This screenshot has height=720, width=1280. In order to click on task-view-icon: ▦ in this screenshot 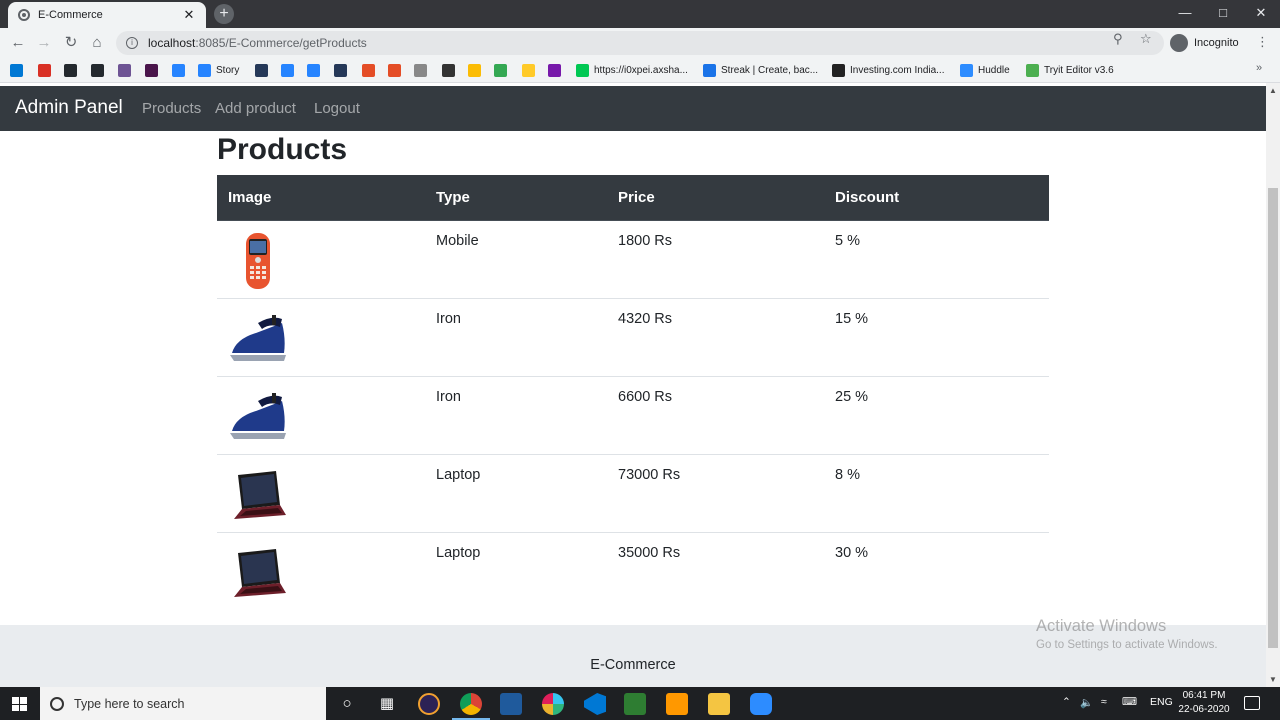, I will do `click(387, 704)`.